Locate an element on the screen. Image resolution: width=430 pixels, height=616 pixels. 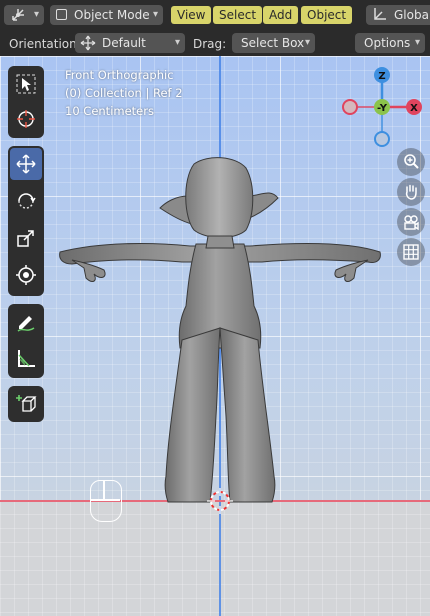
camera-view-button is located at coordinates (411, 222).